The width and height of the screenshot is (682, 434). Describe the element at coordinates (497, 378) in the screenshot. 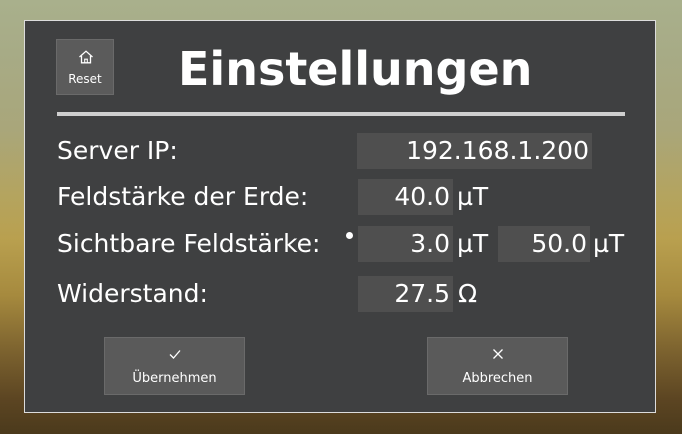

I see `cancel-label: Abbrechen` at that location.